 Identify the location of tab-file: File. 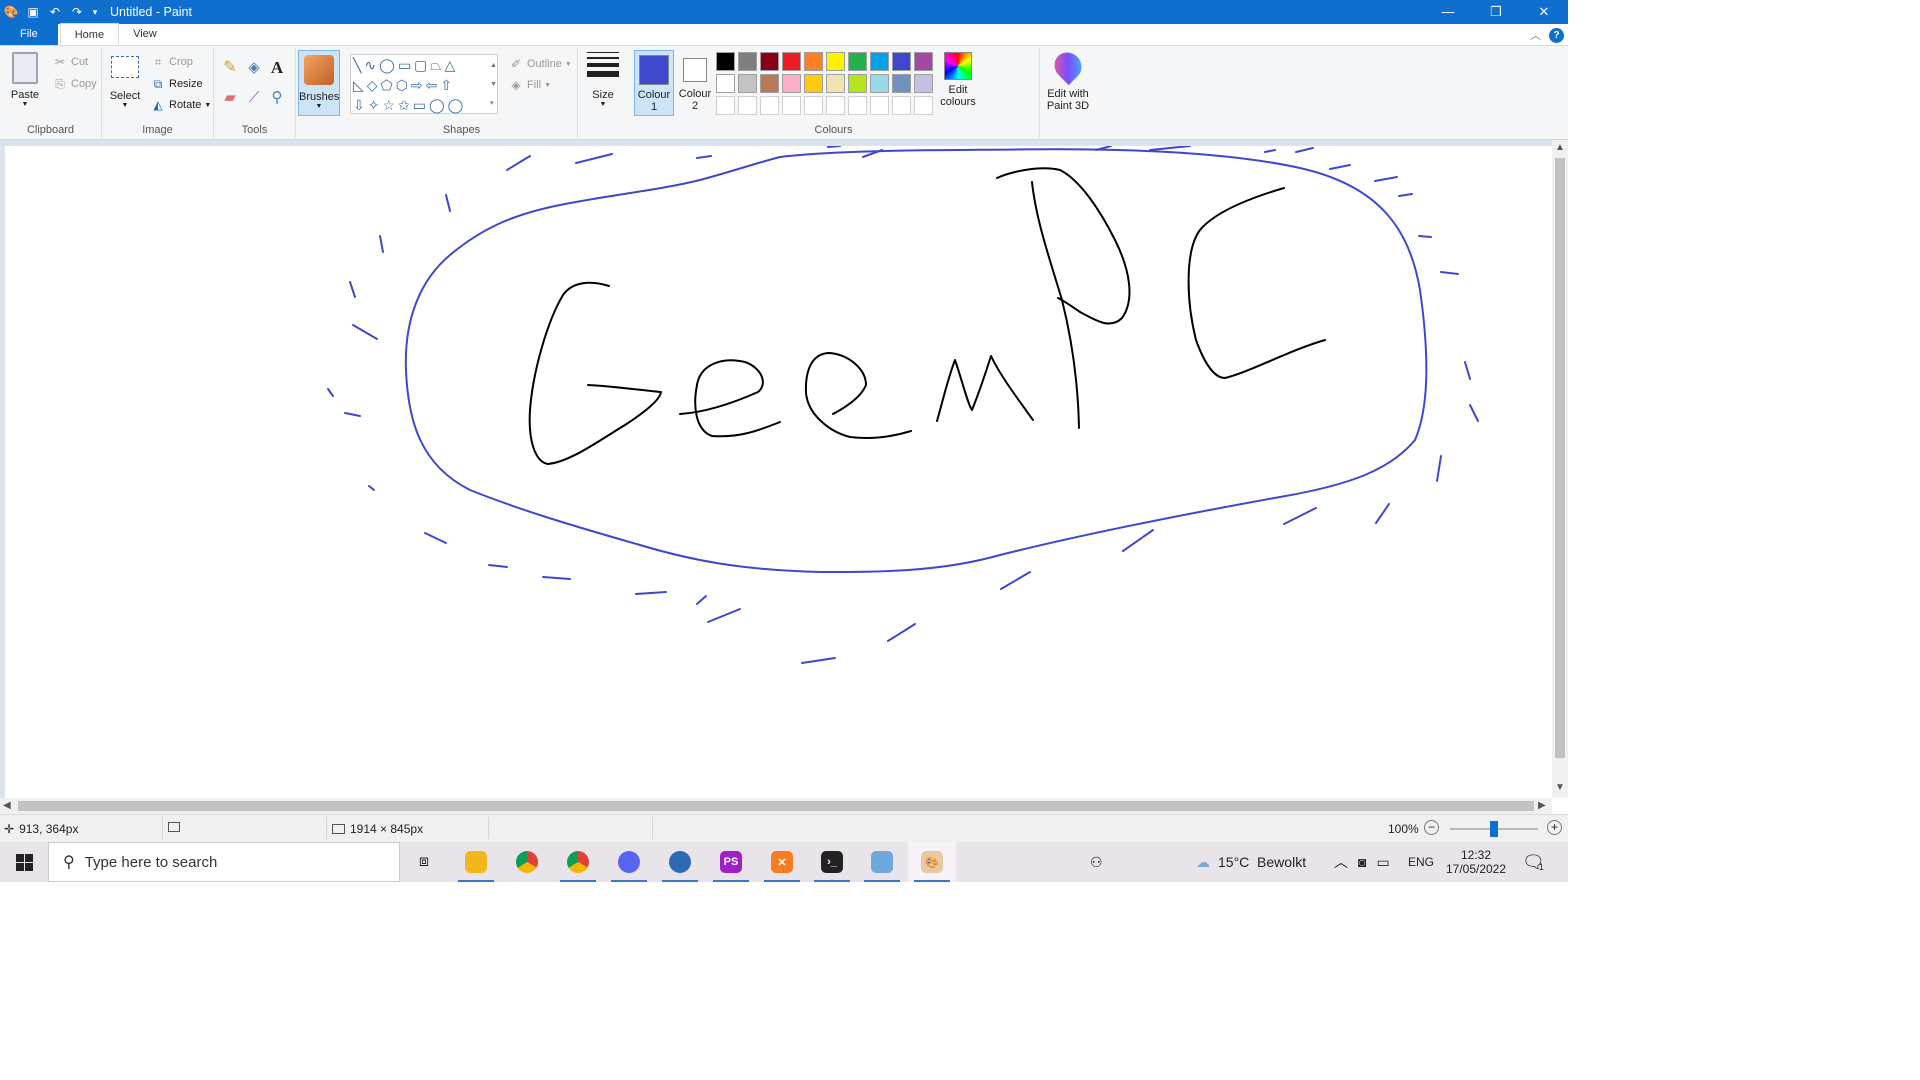
(29, 34).